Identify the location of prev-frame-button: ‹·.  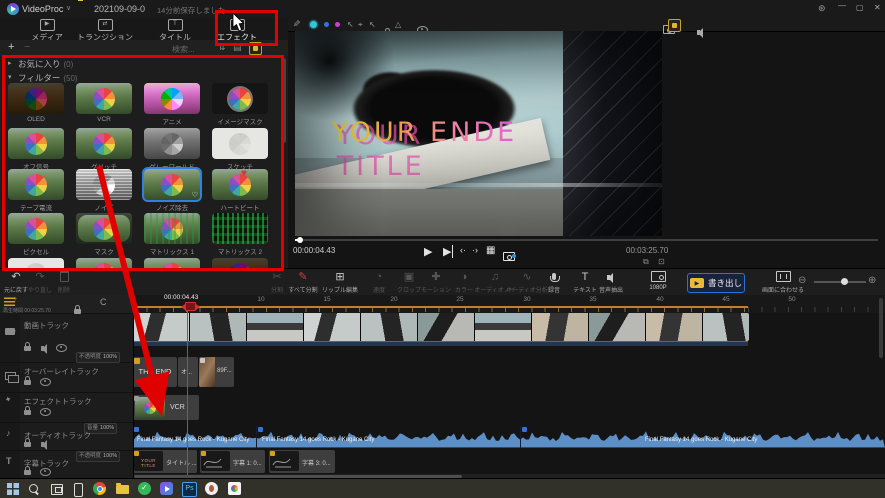
(463, 250).